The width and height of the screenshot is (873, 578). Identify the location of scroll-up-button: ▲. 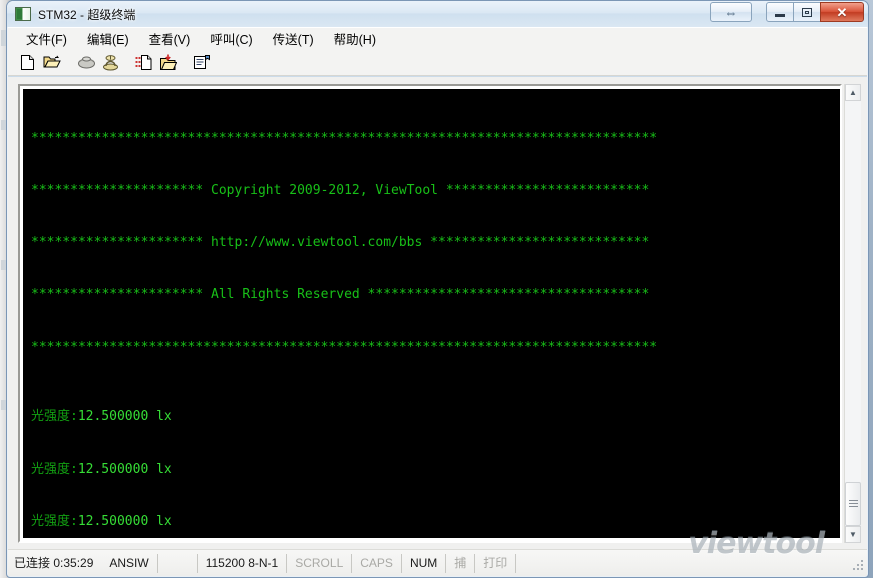
(853, 92).